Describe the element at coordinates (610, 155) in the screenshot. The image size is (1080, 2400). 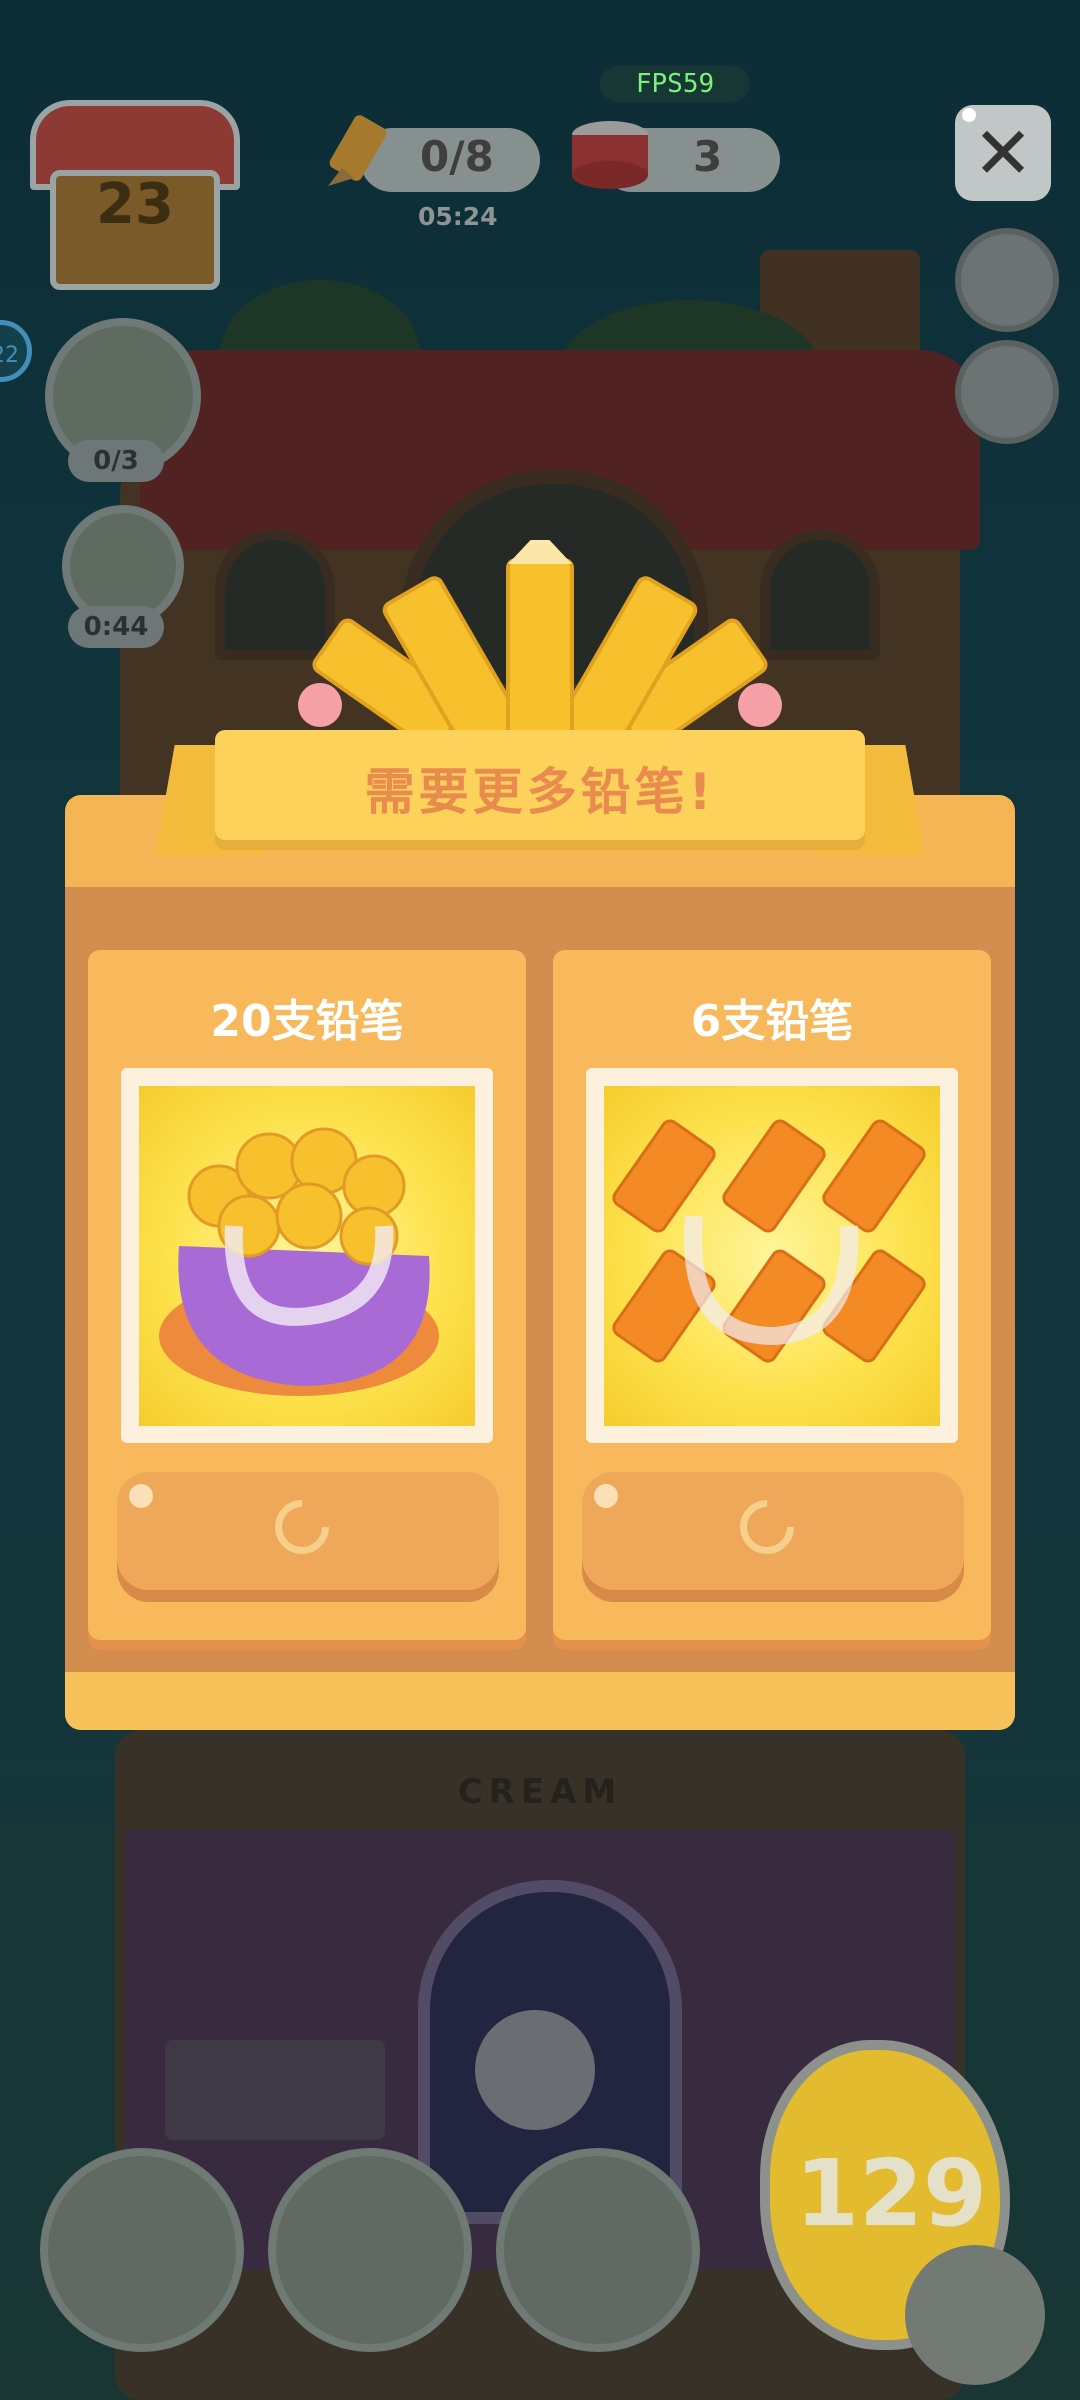
I see `can-icon` at that location.